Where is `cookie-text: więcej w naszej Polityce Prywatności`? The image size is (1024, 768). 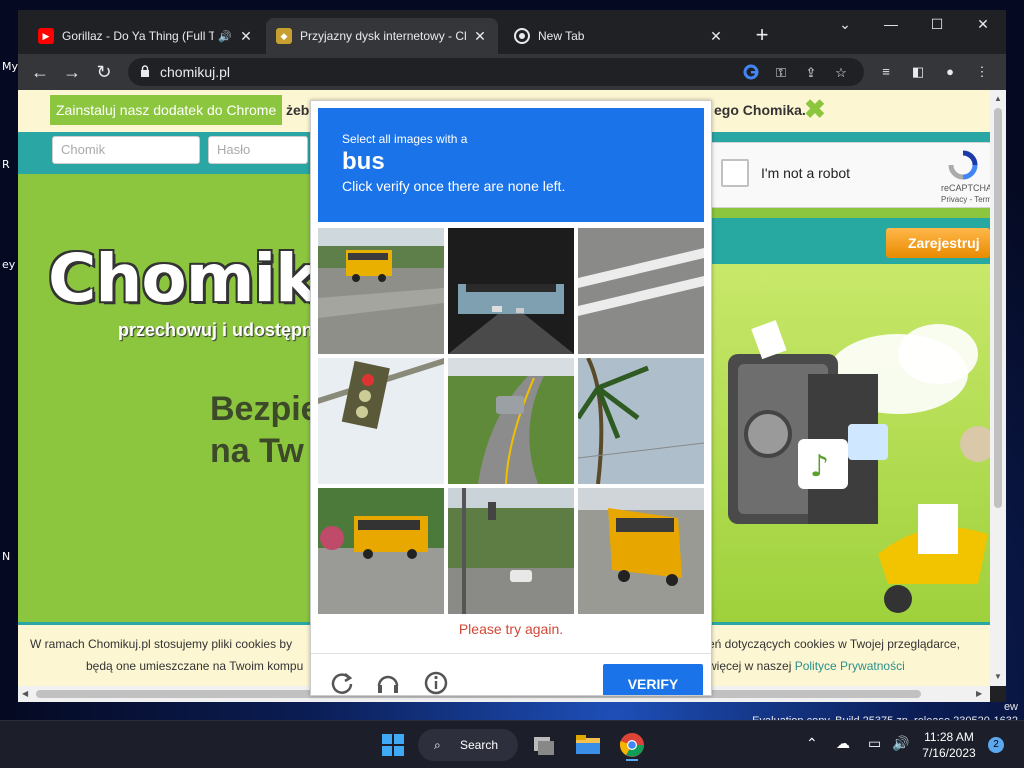 cookie-text: więcej w naszej Polityce Prywatności is located at coordinates (806, 666).